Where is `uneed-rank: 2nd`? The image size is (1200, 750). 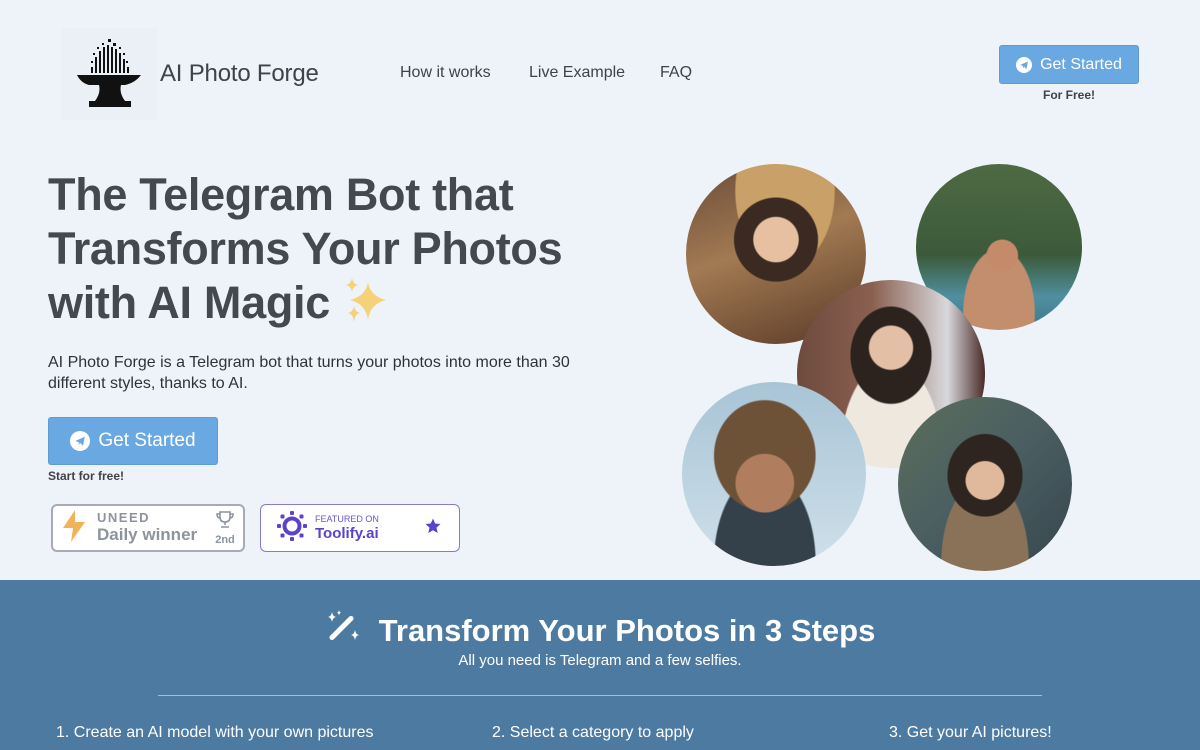
uneed-rank: 2nd is located at coordinates (225, 539).